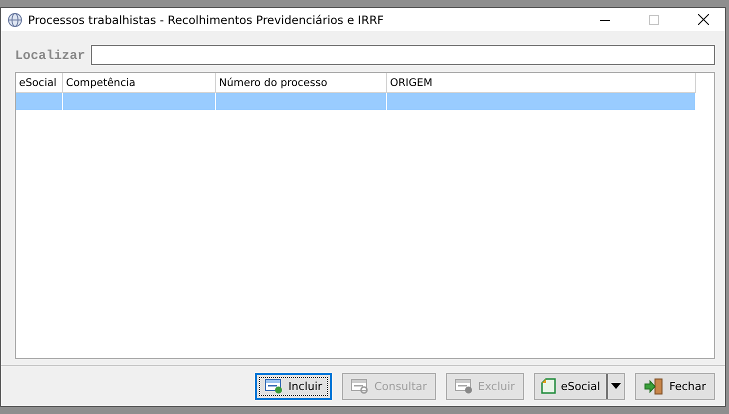 This screenshot has height=414, width=729. What do you see at coordinates (360, 386) in the screenshot?
I see `form-search-icon` at bounding box center [360, 386].